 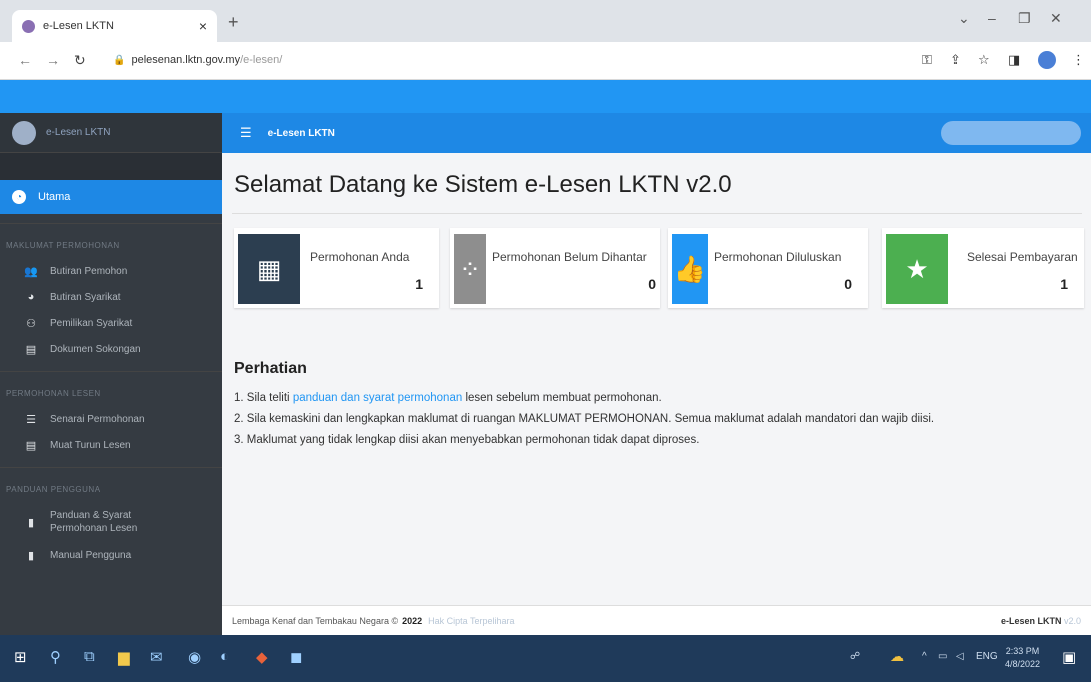 What do you see at coordinates (1072, 620) in the screenshot?
I see `footer-version: v2.0` at bounding box center [1072, 620].